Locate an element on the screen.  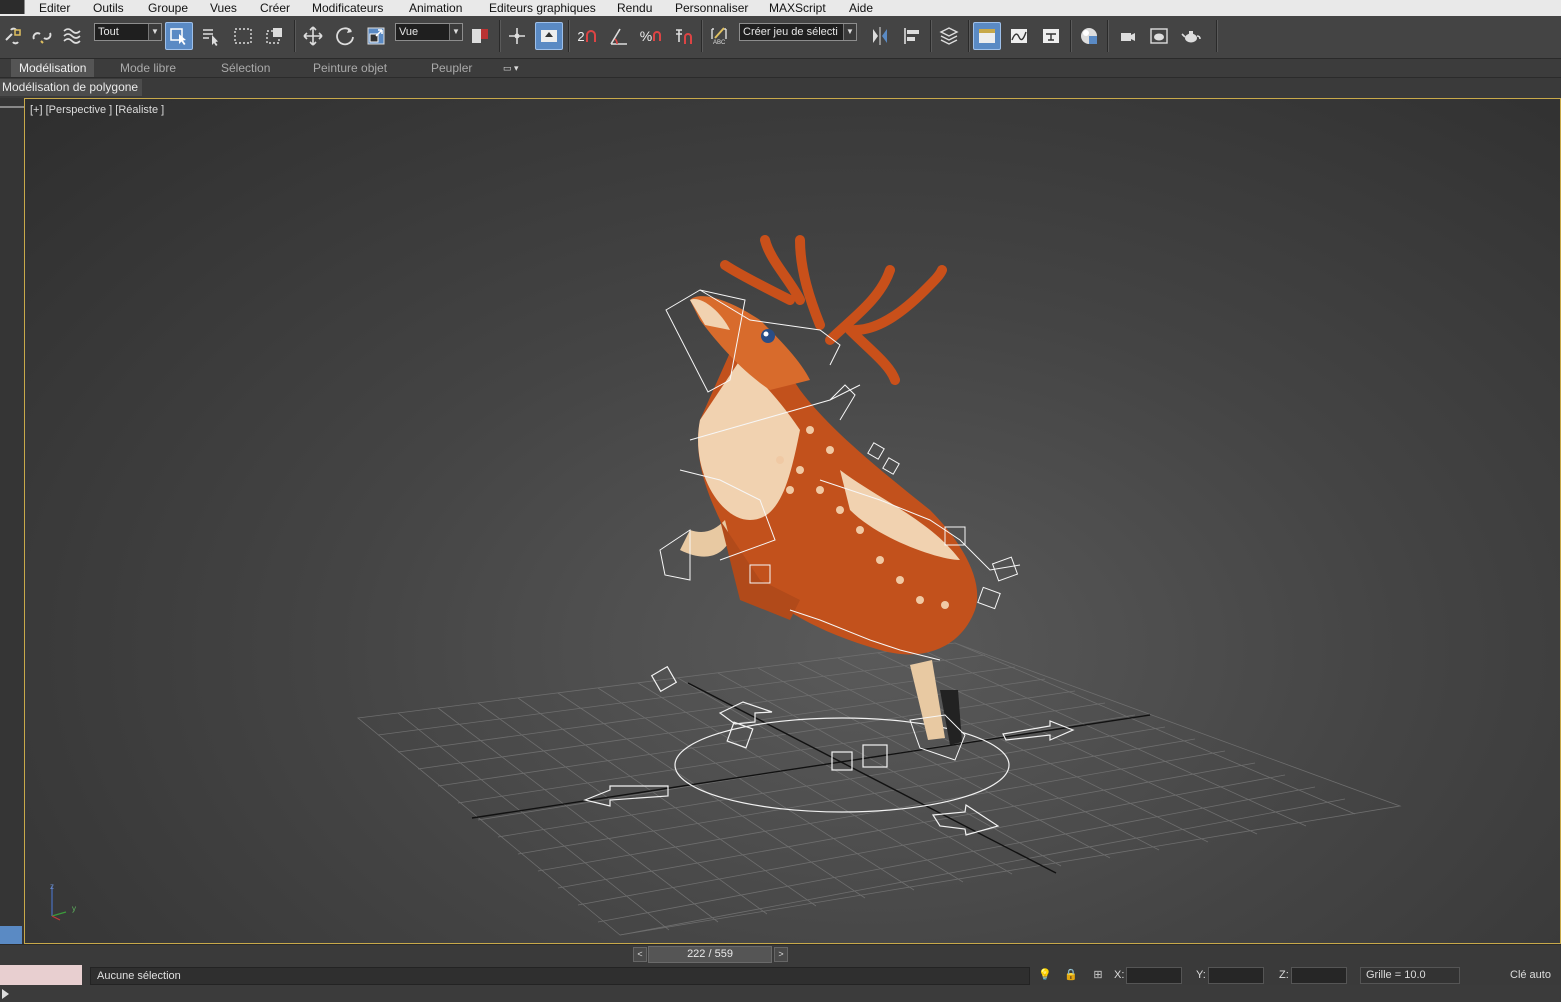
menu-rendu: Rendu is located at coordinates (634, 8).